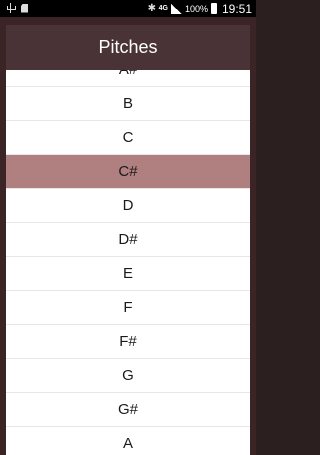 The height and width of the screenshot is (455, 320). I want to click on pitch-item: D#, so click(128, 240).